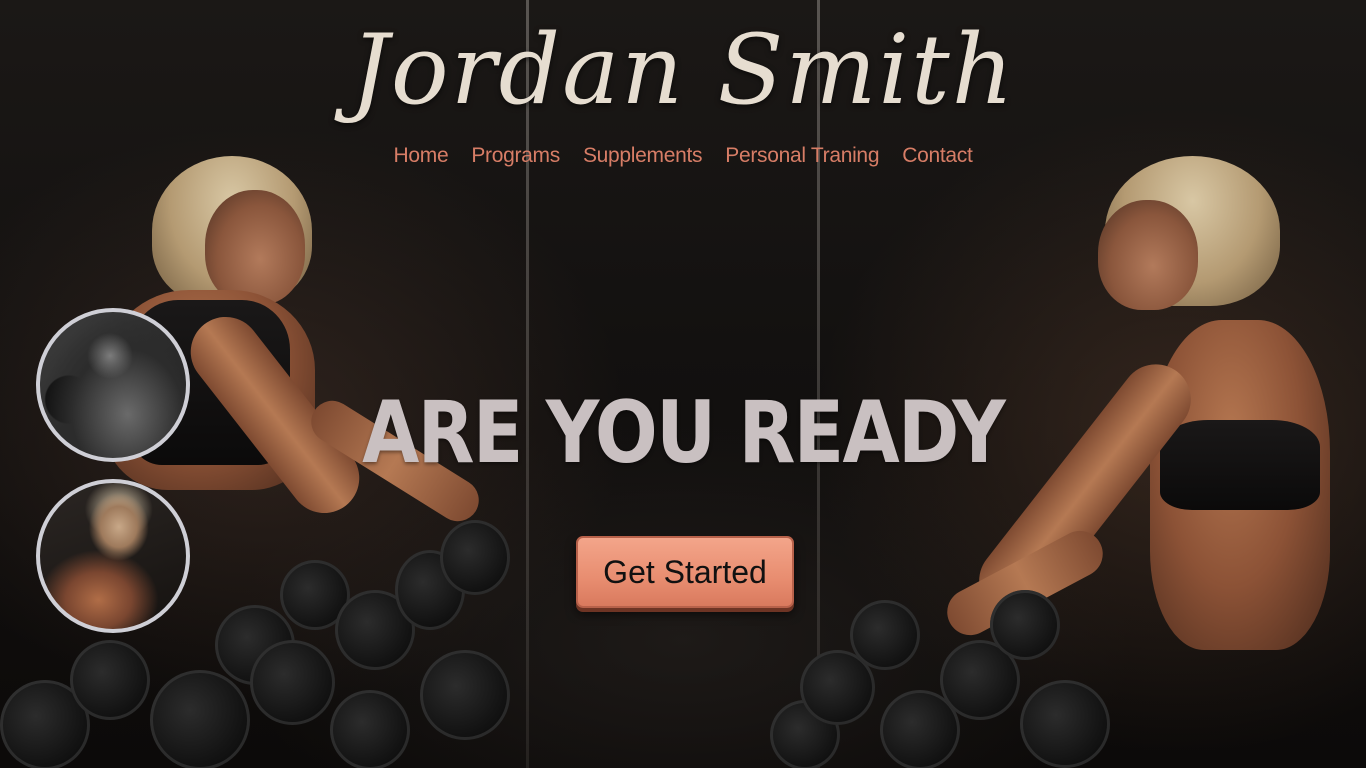  I want to click on nav-personal-training: Personal Traning, so click(802, 156).